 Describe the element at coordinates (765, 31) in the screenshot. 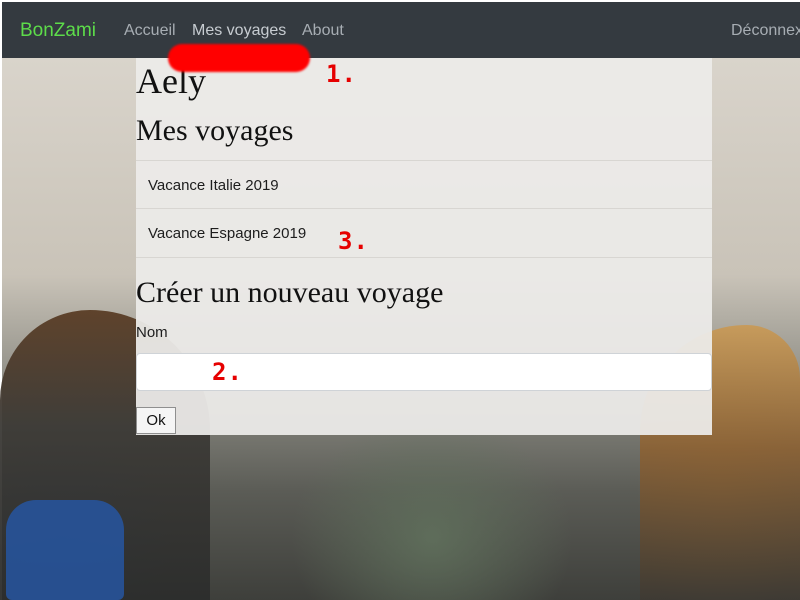

I see `nav-link-logout: Déconnex` at that location.